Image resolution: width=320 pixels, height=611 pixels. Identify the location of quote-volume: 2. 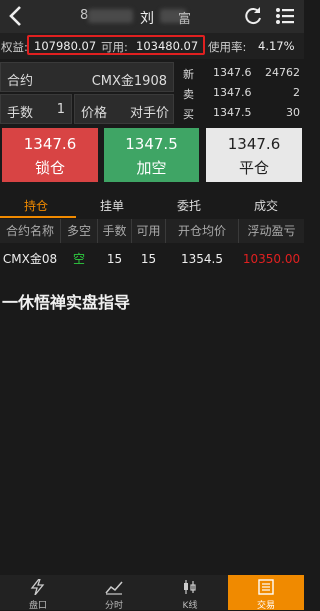
(296, 92).